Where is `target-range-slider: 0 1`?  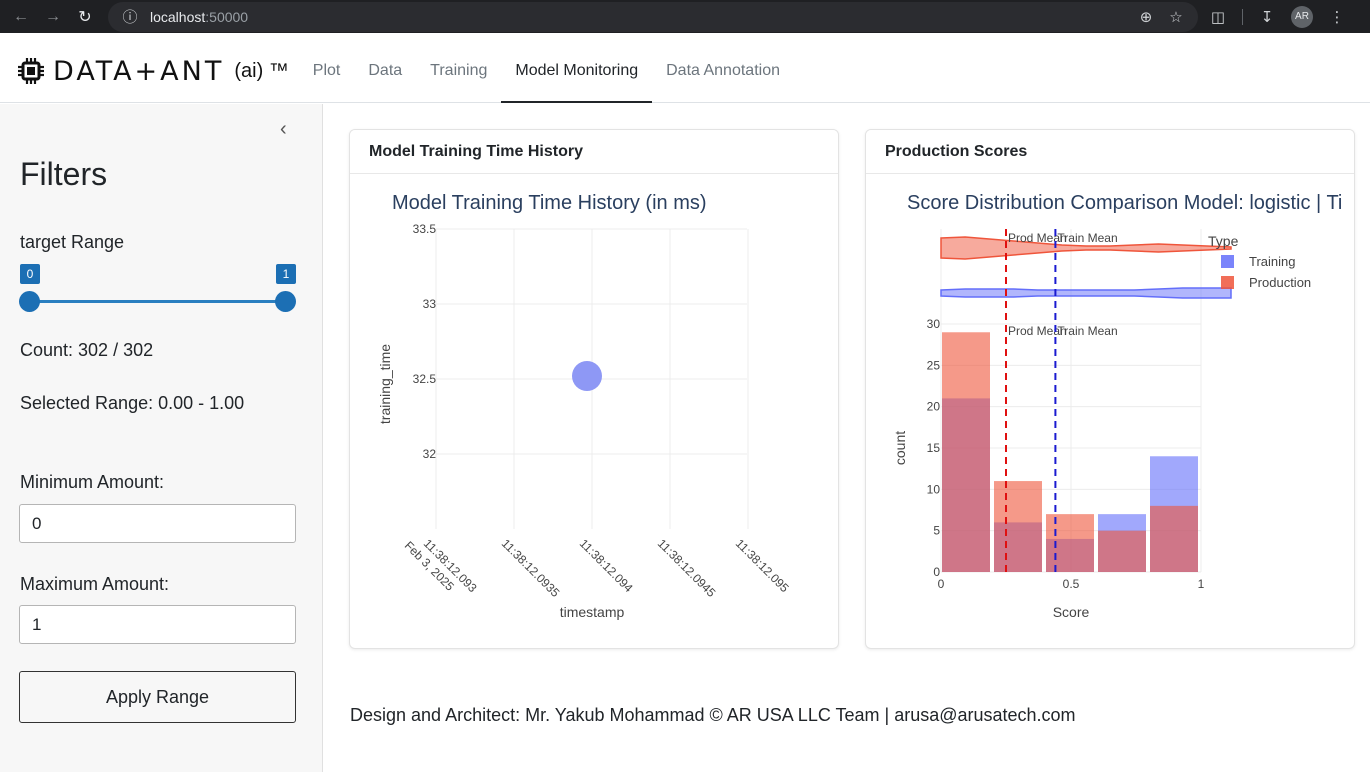 target-range-slider: 0 1 is located at coordinates (157, 289).